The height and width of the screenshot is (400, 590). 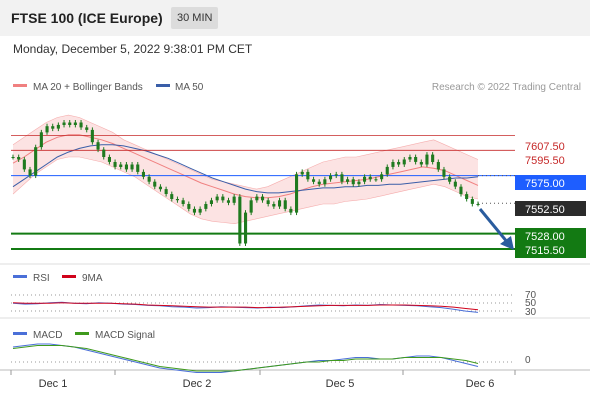 I want to click on level-label-7575: 7575.00, so click(x=545, y=184).